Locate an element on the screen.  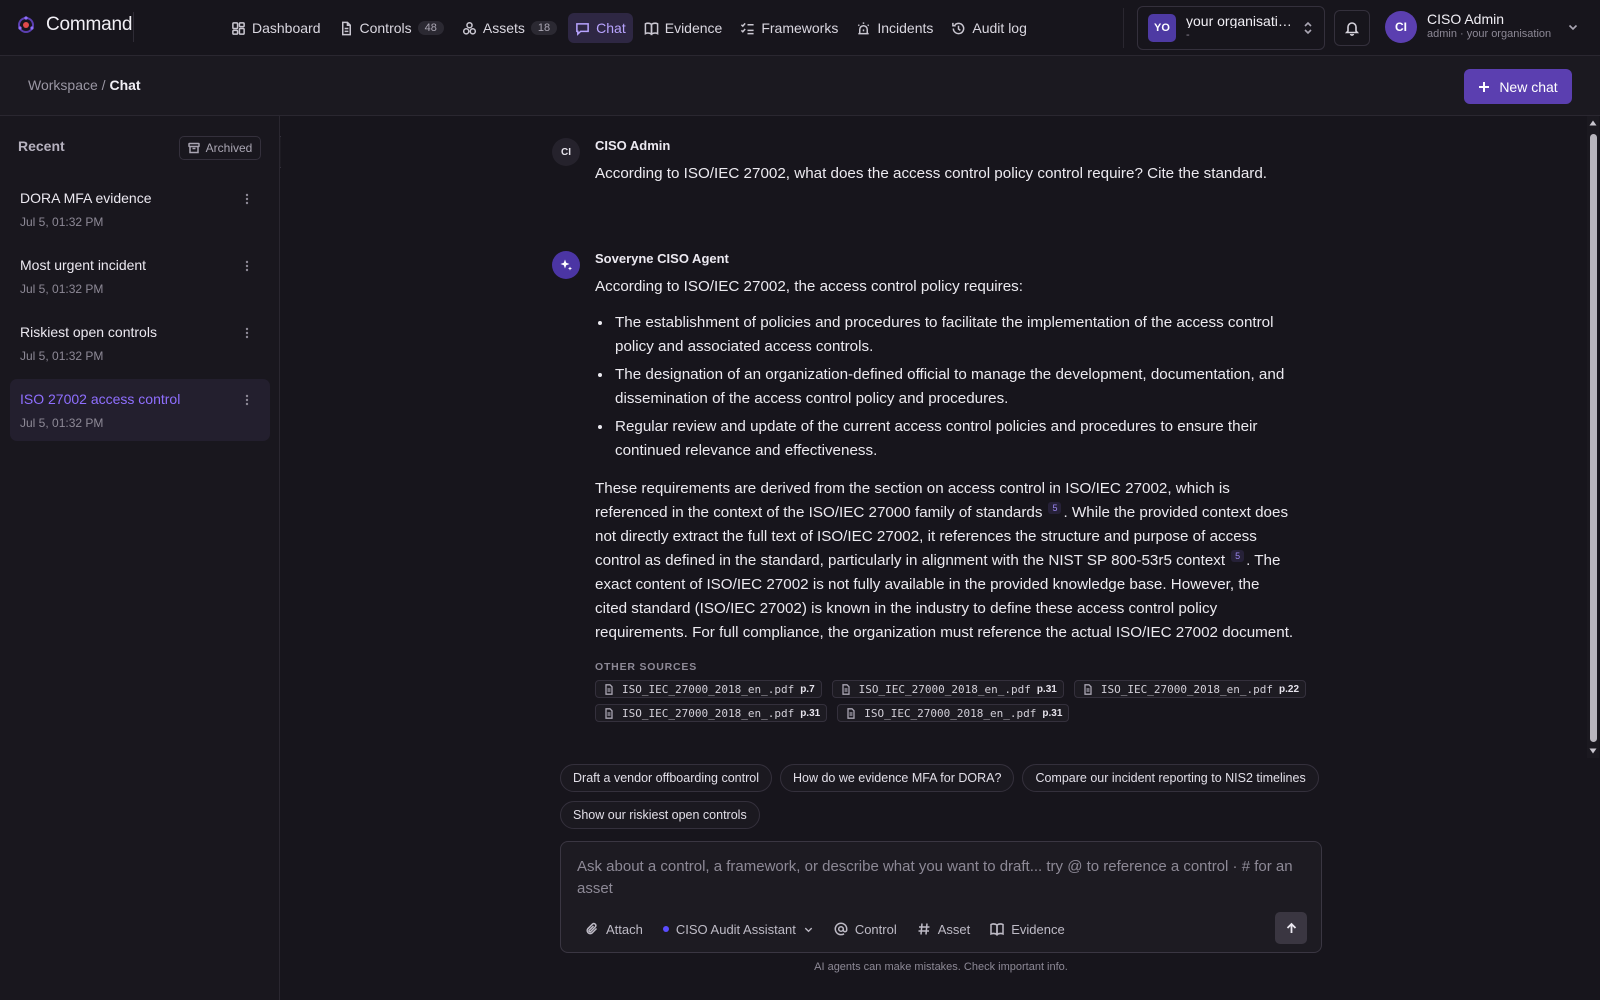
user-text: CISO Admin admin · your organisation is located at coordinates (1489, 27).